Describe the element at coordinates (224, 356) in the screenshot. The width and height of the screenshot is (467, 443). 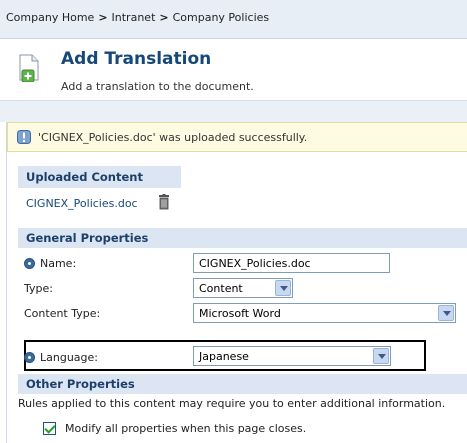
I see `language-select-value: Japanese` at that location.